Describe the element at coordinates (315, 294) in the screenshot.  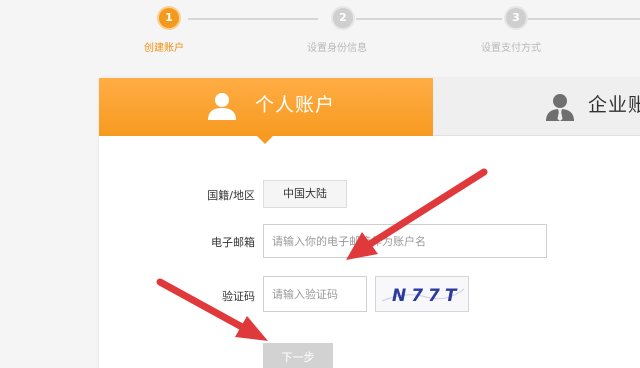
I see `captcha-input` at that location.